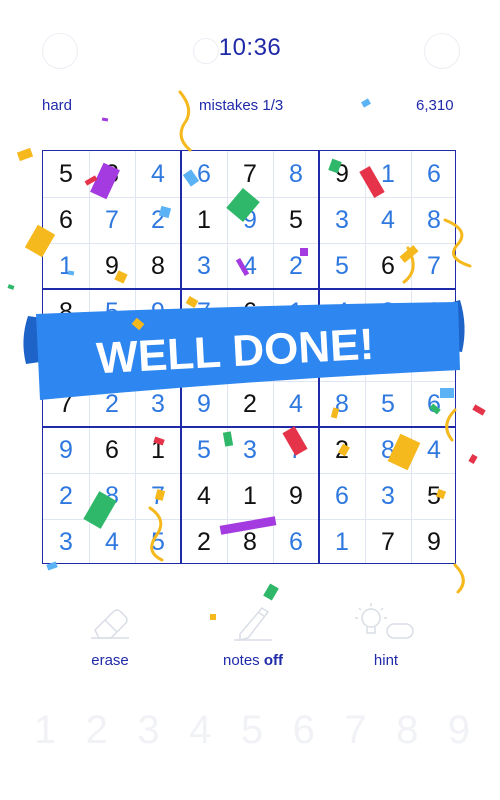 This screenshot has width=500, height=800. Describe the element at coordinates (250, 266) in the screenshot. I see `cell-r3-c5: 4` at that location.